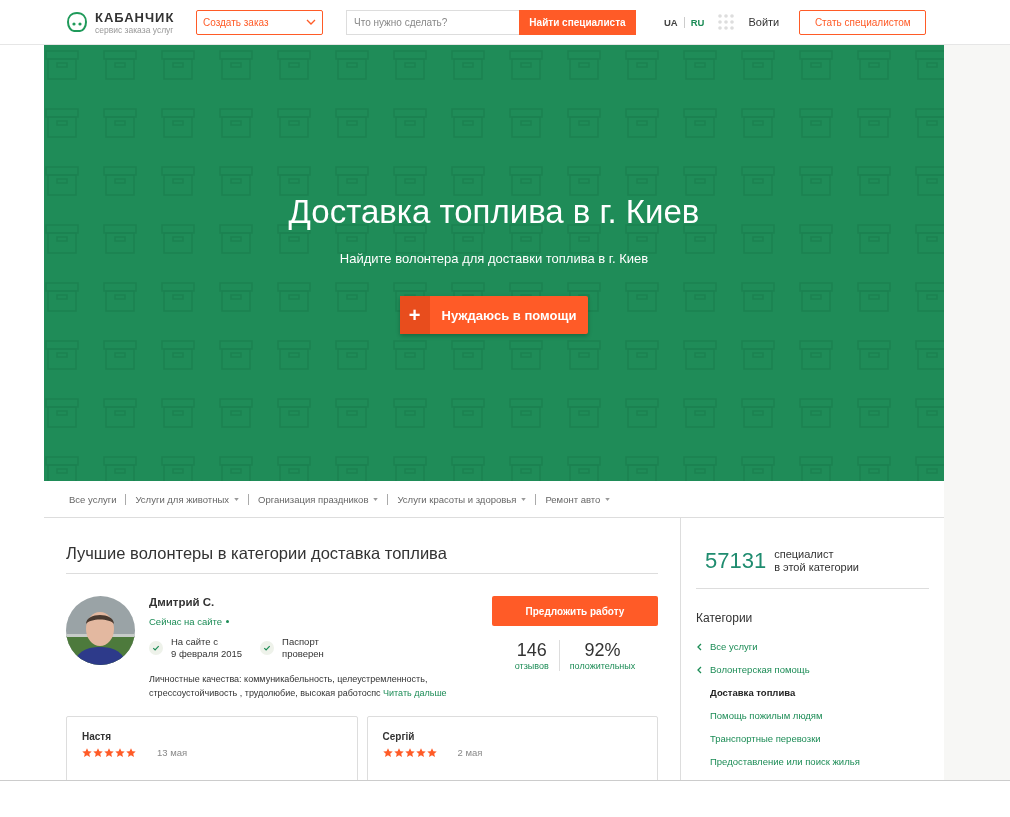 This screenshot has width=1010, height=817. I want to click on category-link: Волонтерская помощь, so click(812, 669).